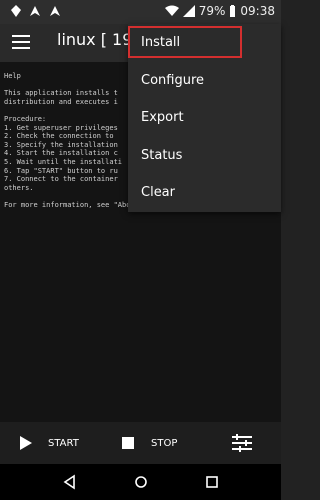 The height and width of the screenshot is (500, 320). I want to click on stop-icon, so click(128, 443).